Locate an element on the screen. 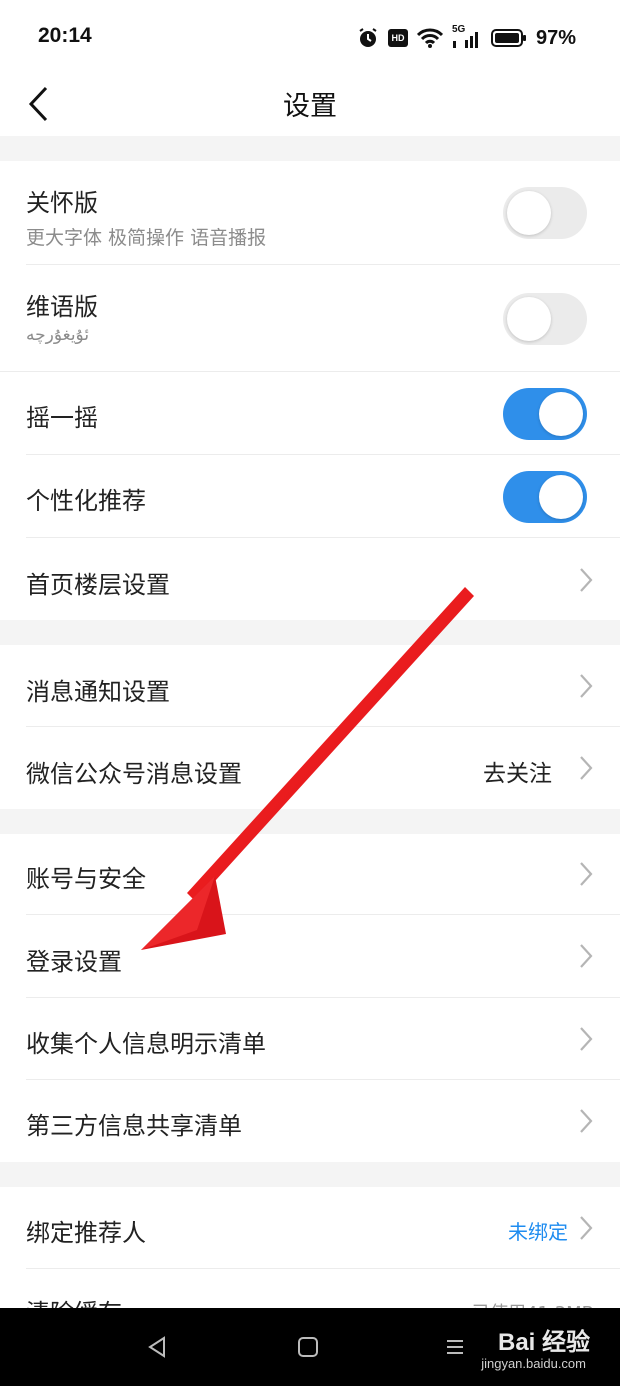  follow-link: 去关注 is located at coordinates (517, 771).